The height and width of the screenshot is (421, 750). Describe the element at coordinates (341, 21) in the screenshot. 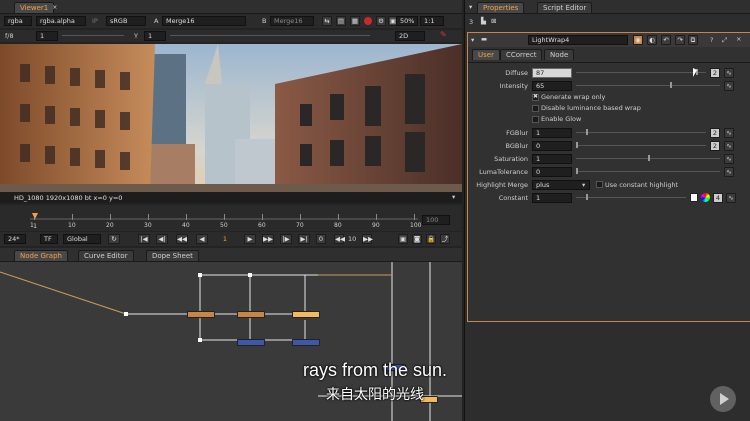

I see `zebra-icon: ▤` at that location.